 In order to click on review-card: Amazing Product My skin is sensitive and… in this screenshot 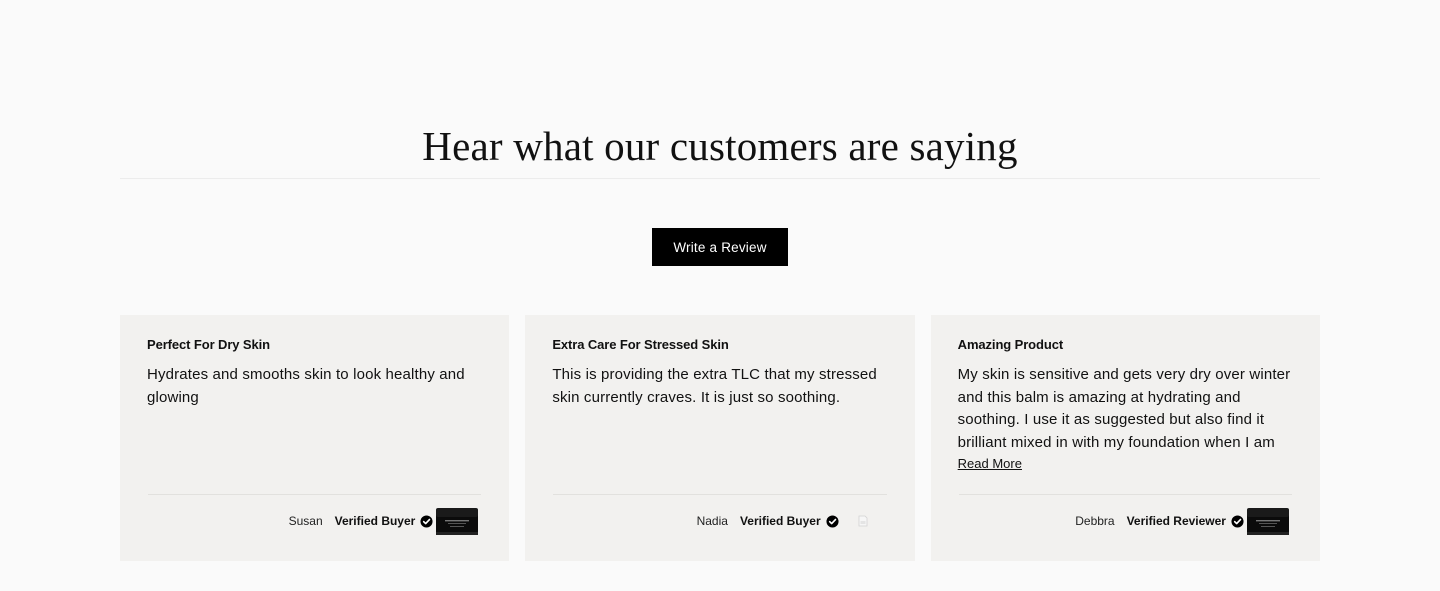, I will do `click(1125, 438)`.